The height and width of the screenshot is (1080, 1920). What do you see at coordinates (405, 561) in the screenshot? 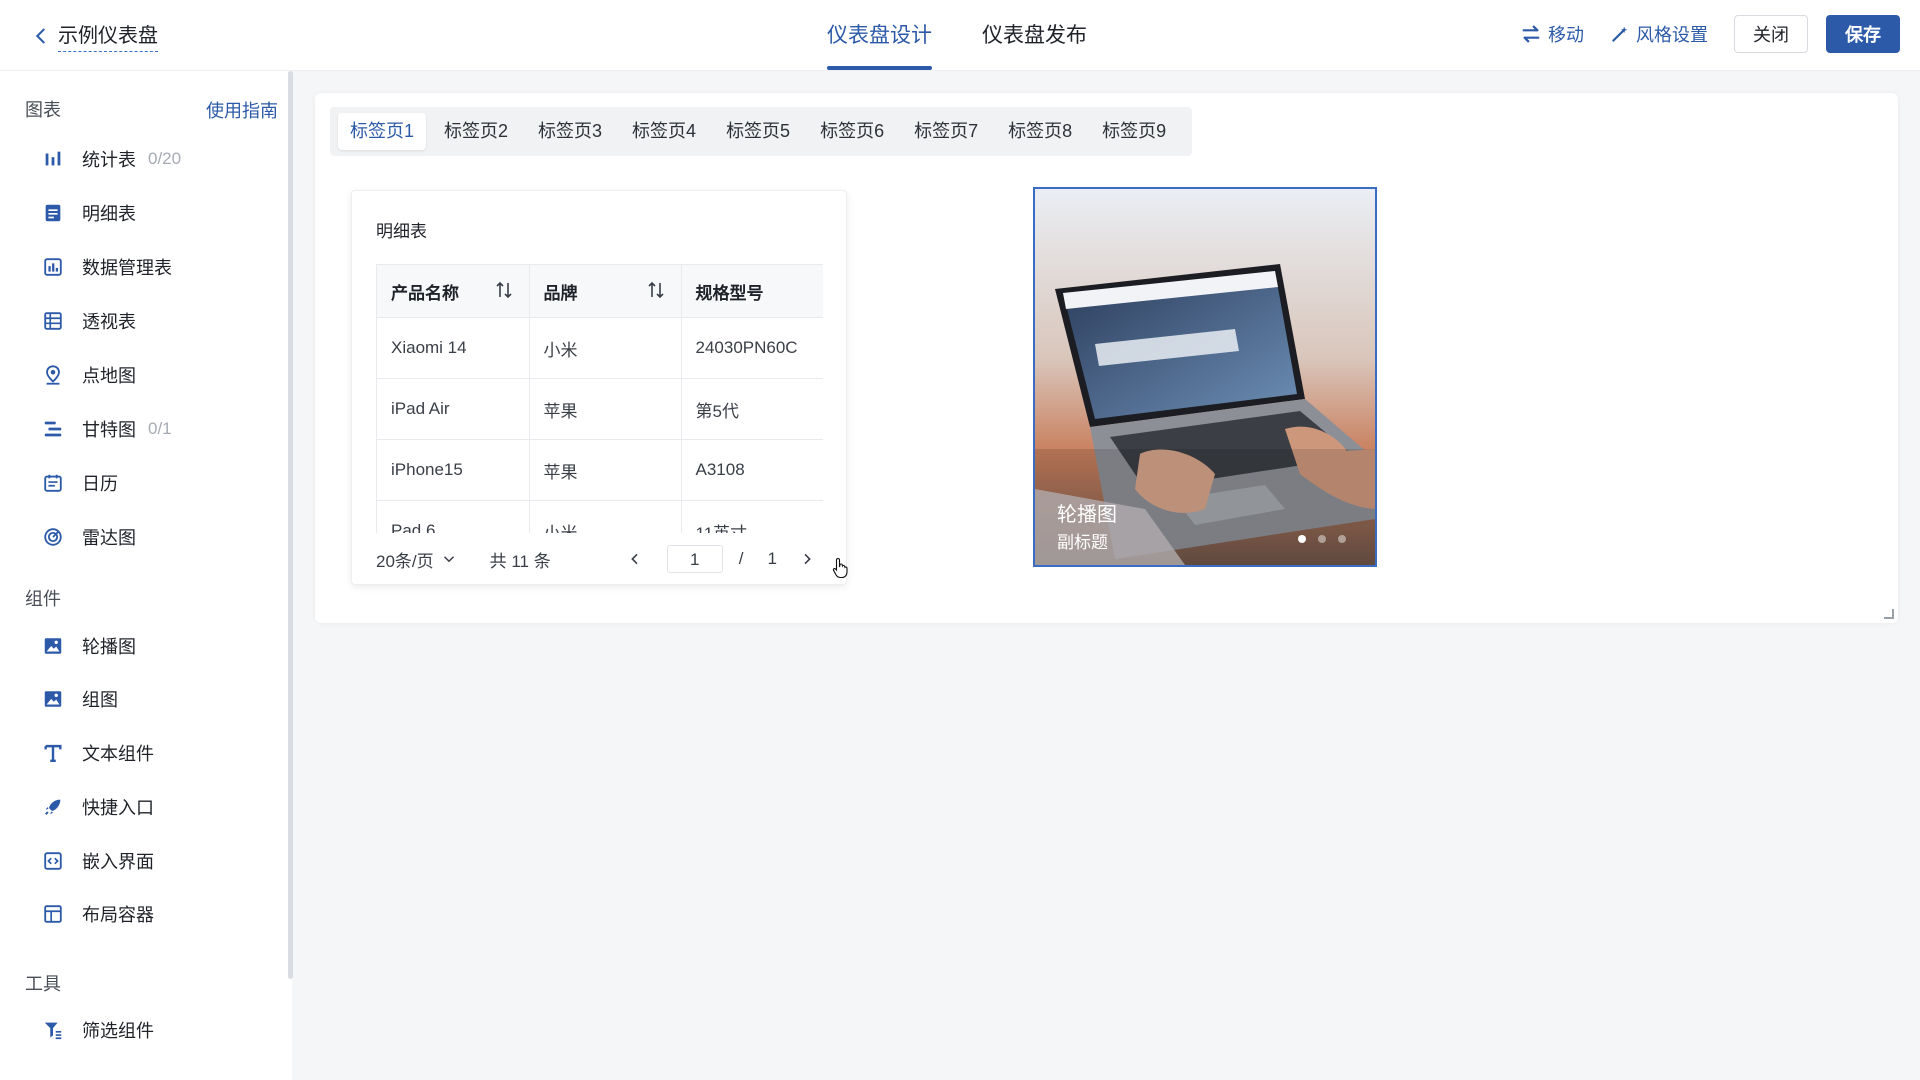
I see `page-size-value: 20条/页` at bounding box center [405, 561].